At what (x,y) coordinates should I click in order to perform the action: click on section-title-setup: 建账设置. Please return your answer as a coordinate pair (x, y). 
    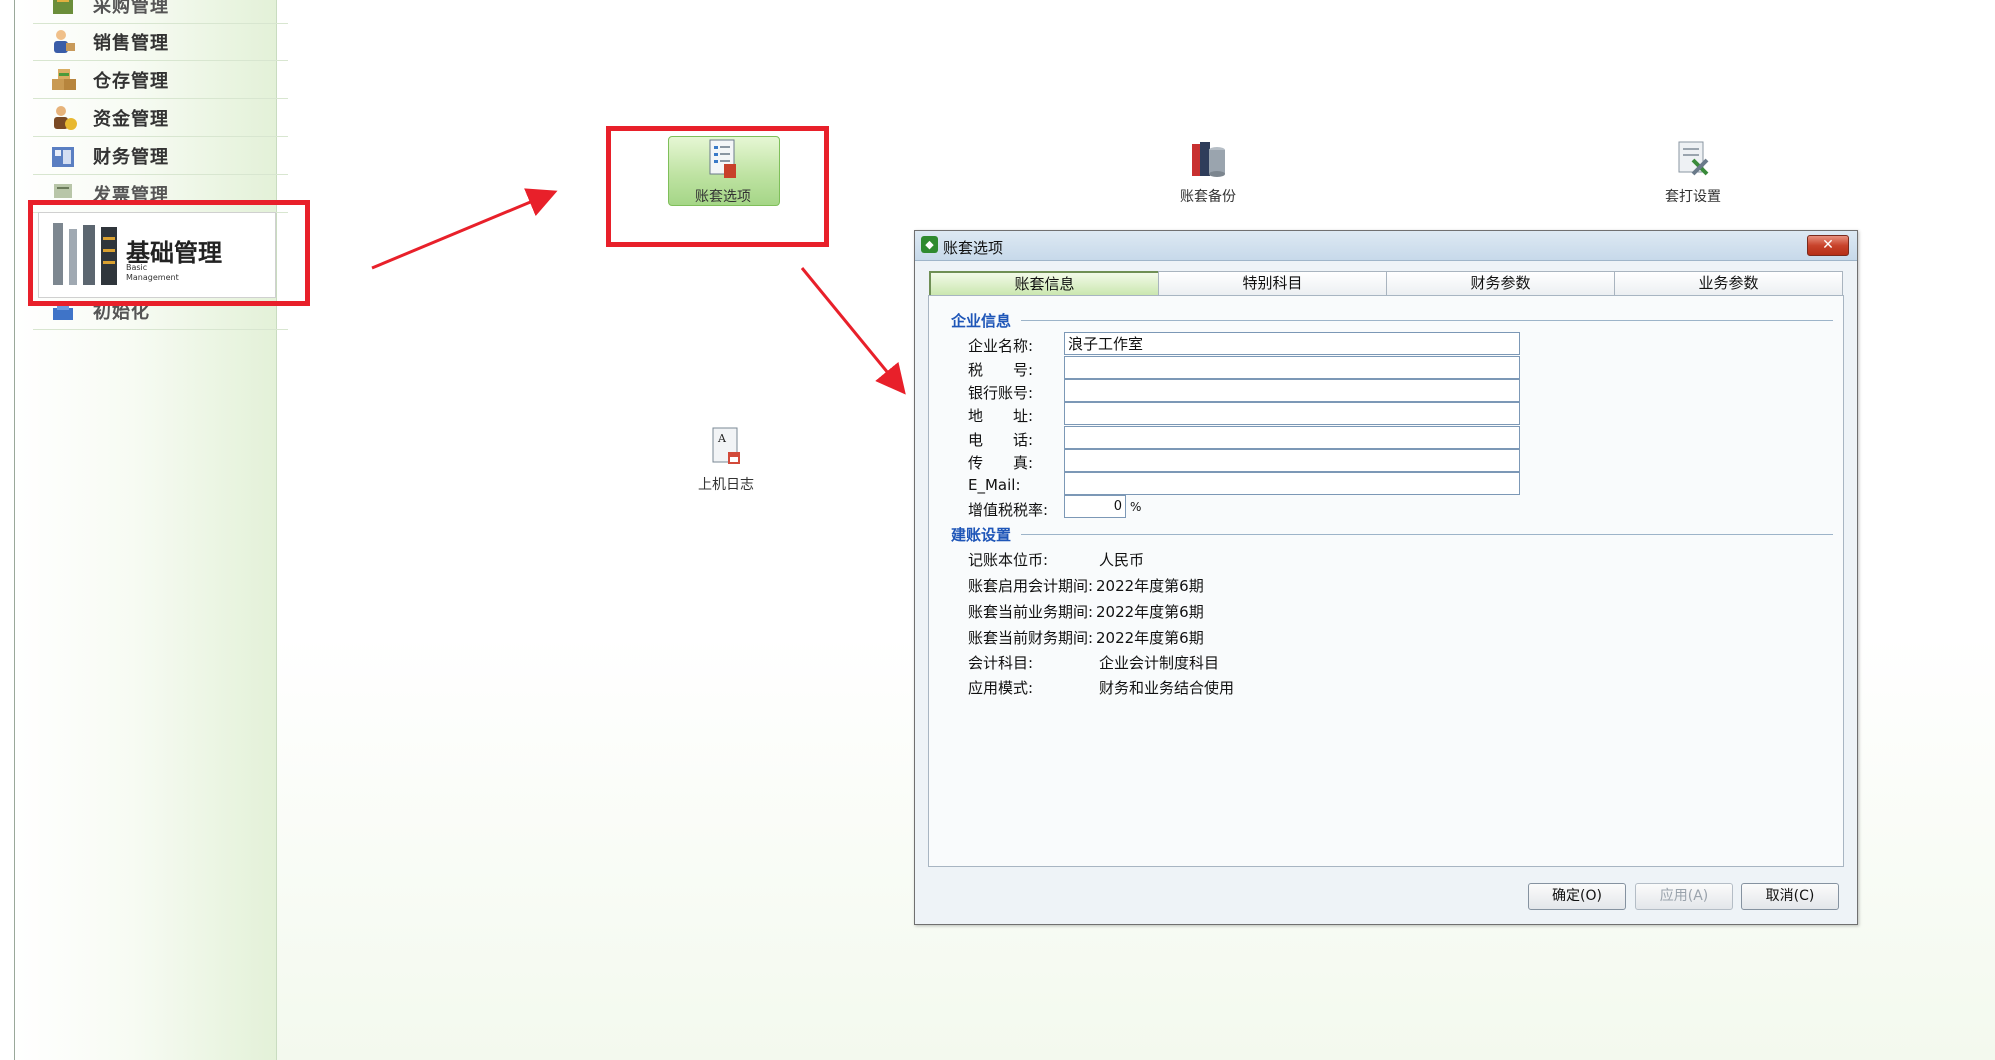
    Looking at the image, I should click on (981, 535).